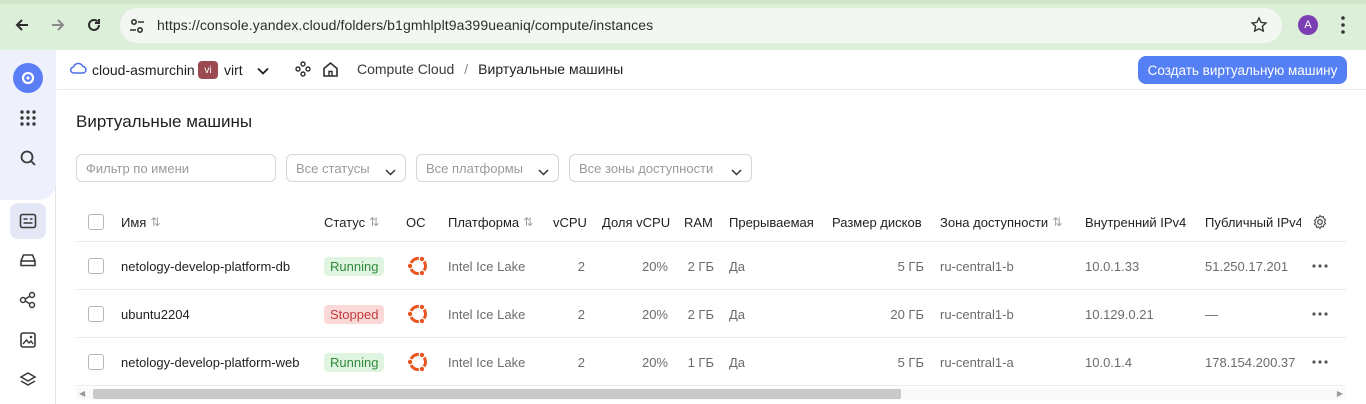 The height and width of the screenshot is (404, 1366). What do you see at coordinates (28, 260) in the screenshot?
I see `disks-icon` at bounding box center [28, 260].